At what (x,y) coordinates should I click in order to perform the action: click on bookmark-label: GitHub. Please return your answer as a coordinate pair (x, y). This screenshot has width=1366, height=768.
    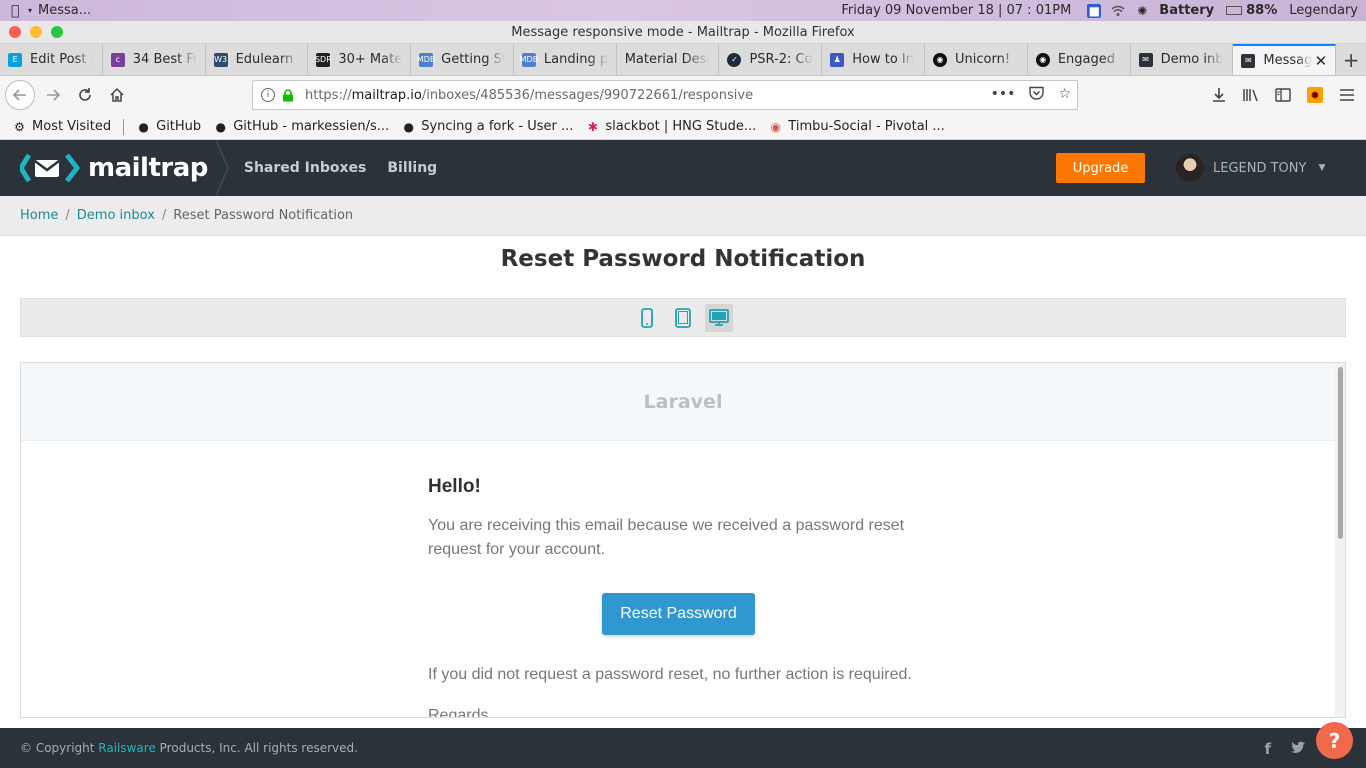
    Looking at the image, I should click on (179, 126).